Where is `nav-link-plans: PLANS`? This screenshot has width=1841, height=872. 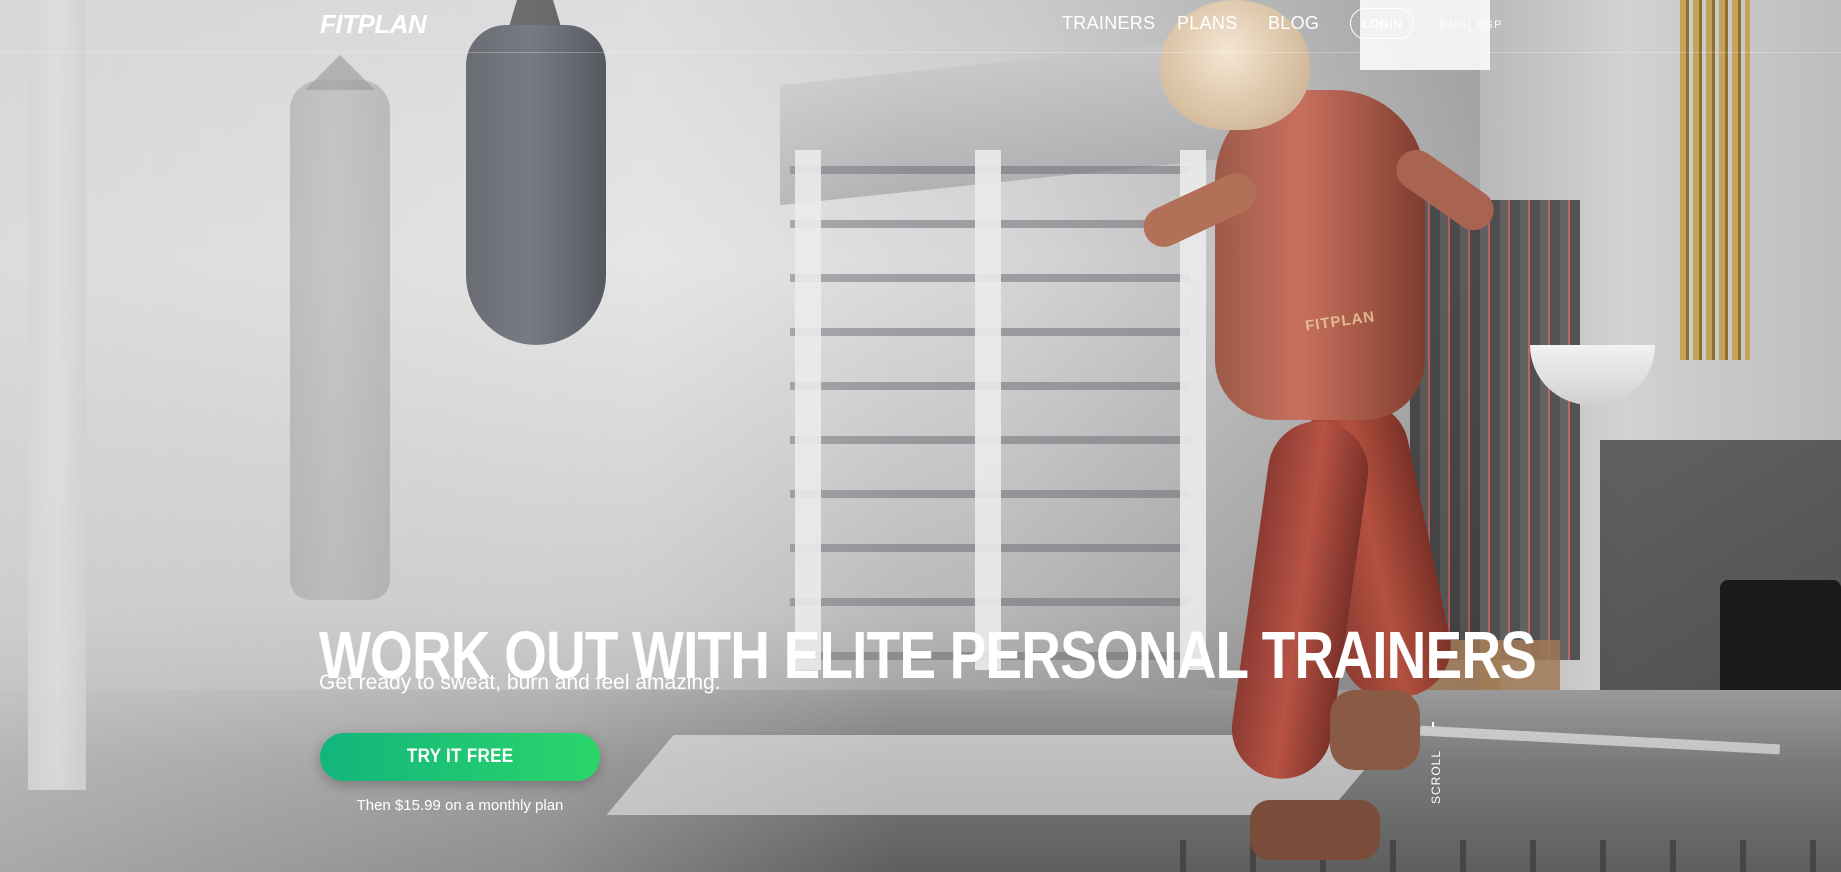
nav-link-plans: PLANS is located at coordinates (1207, 23).